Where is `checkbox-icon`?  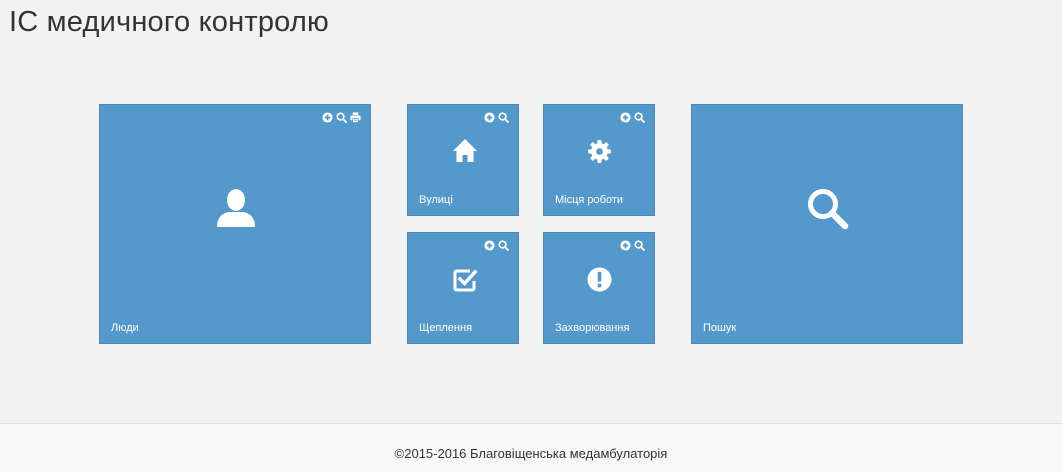 checkbox-icon is located at coordinates (465, 280).